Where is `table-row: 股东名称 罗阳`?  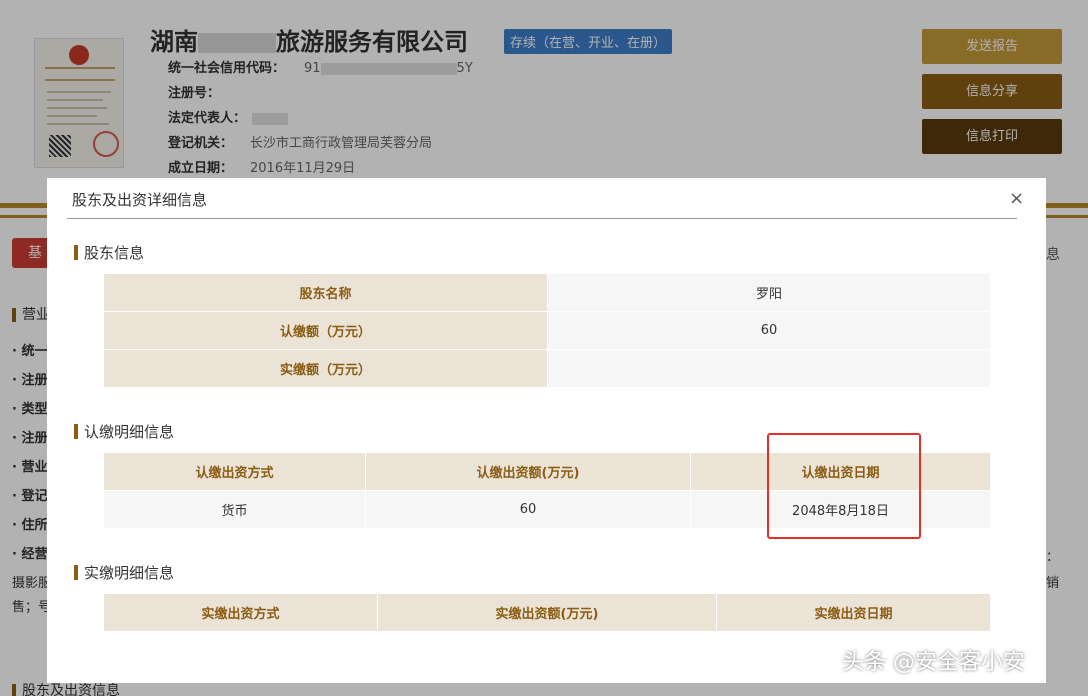 table-row: 股东名称 罗阳 is located at coordinates (547, 292).